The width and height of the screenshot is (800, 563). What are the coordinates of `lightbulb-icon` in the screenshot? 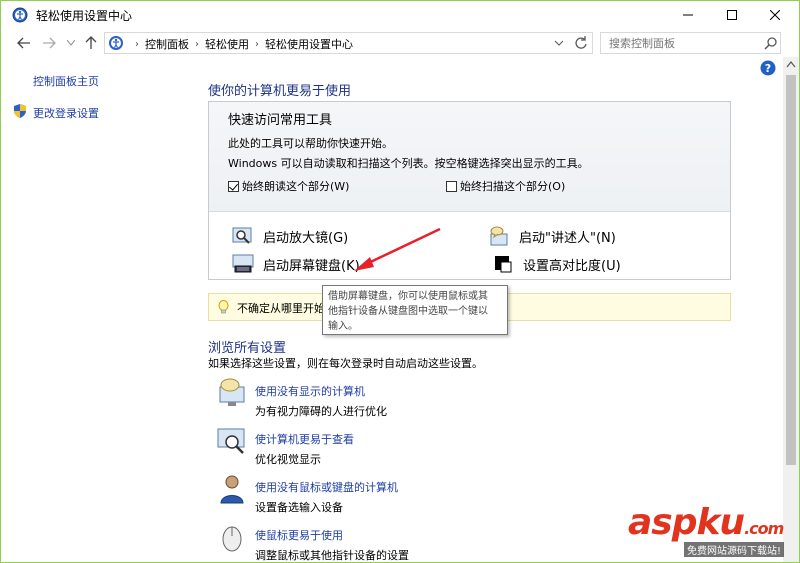 It's located at (223, 307).